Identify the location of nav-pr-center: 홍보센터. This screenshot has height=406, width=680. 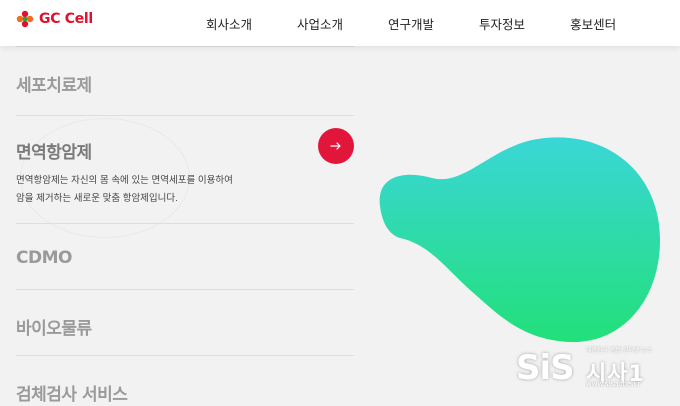
(593, 23).